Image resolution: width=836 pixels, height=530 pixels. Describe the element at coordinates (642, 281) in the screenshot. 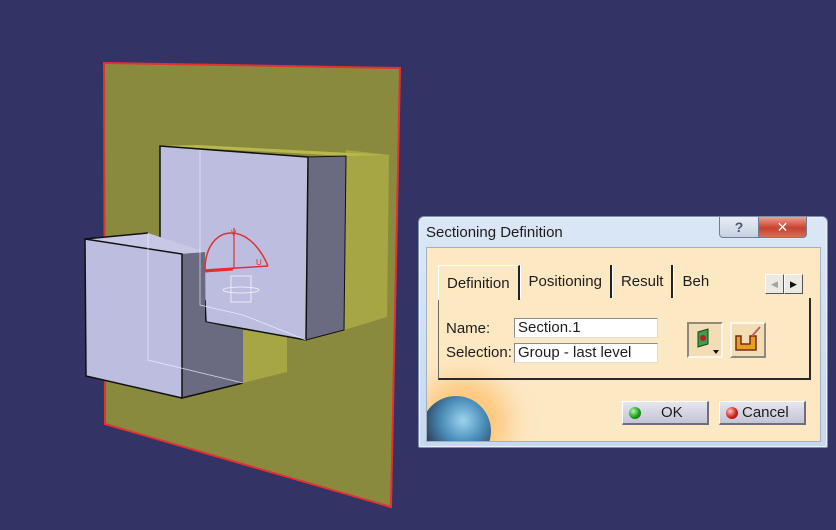

I see `tab-result: Result` at that location.